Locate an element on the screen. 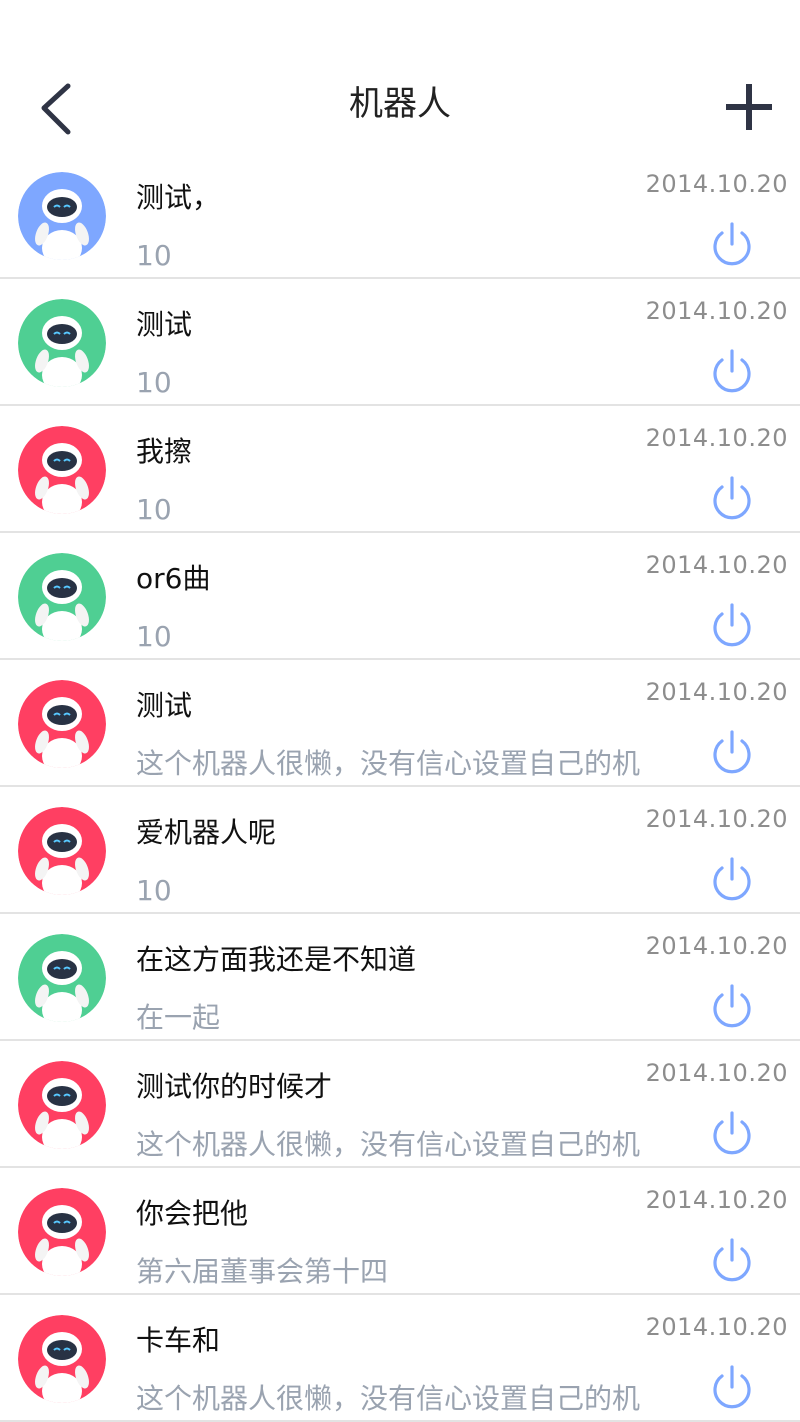 The height and width of the screenshot is (1422, 800). robot-list-item: 在这方面我还是不知道 在一起 2014.10.20 is located at coordinates (400, 977).